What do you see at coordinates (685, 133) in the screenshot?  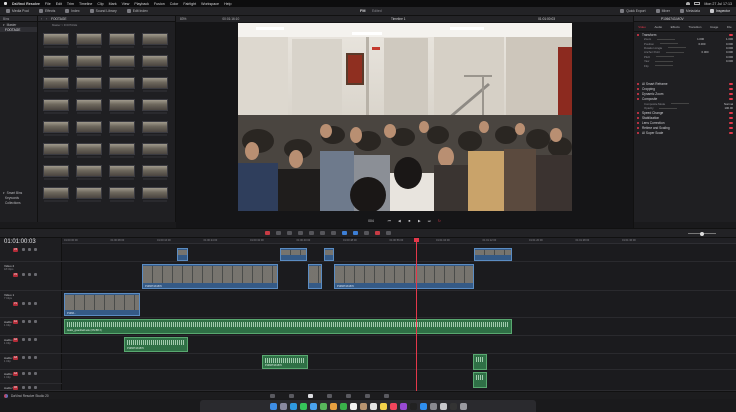 I see `inspector-section: AI Super Scale` at bounding box center [685, 133].